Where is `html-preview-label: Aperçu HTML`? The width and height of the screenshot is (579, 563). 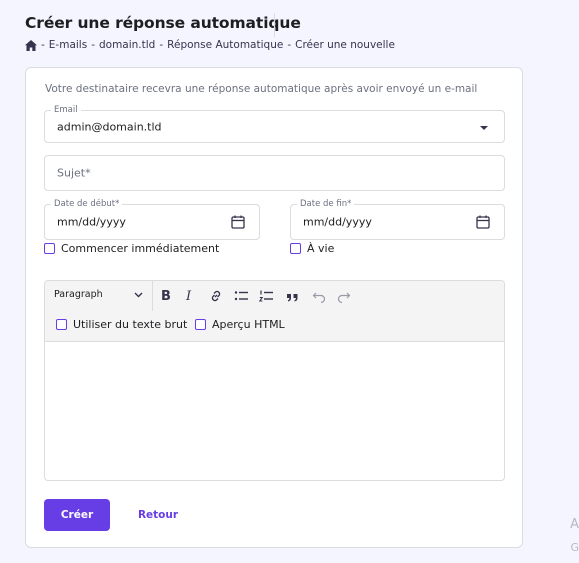 html-preview-label: Aperçu HTML is located at coordinates (248, 324).